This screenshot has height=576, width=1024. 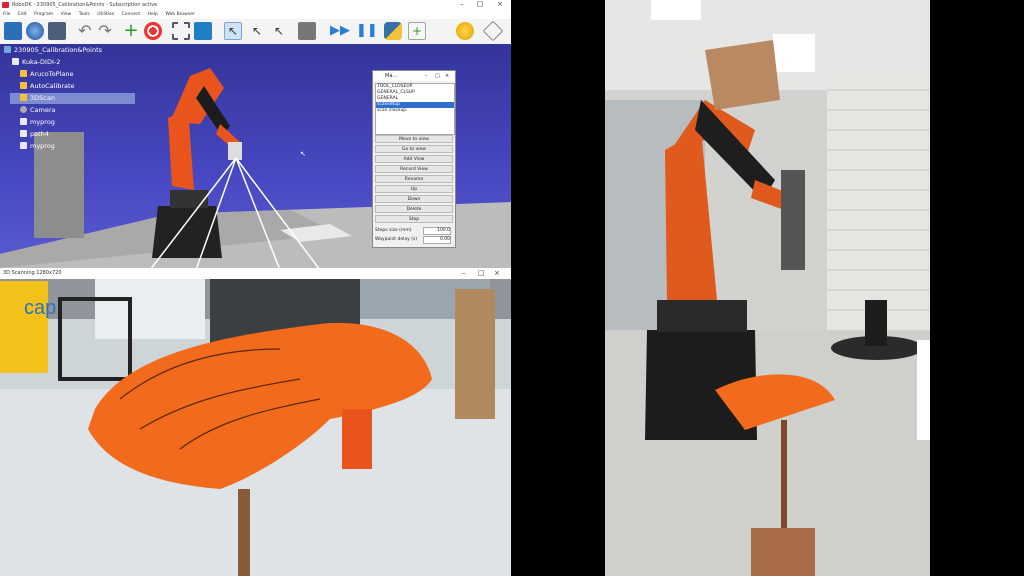 What do you see at coordinates (255, 273) in the screenshot?
I see `scan-title-bar: 3D Scanning 1280x720 – □ ×` at bounding box center [255, 273].